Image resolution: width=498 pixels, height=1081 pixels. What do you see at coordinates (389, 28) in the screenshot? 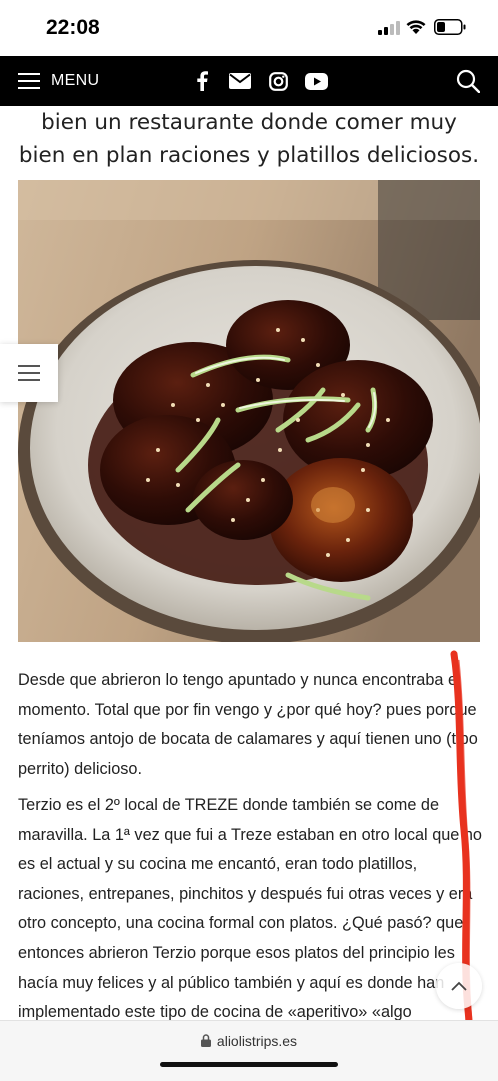
I see `signal-icon` at bounding box center [389, 28].